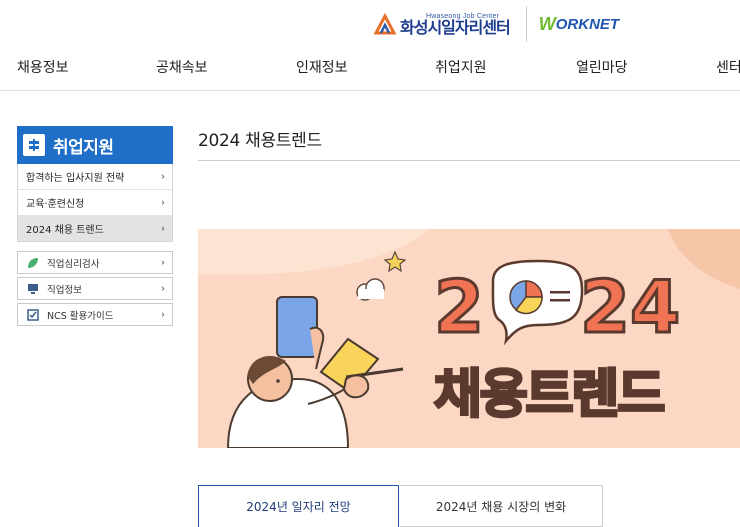 The image size is (740, 527). Describe the element at coordinates (630, 307) in the screenshot. I see `banner-year-24: 24` at that location.